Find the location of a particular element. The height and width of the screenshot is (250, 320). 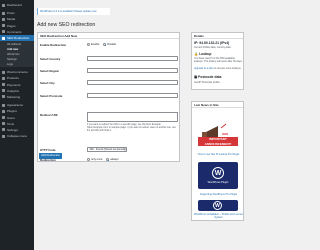

postcode-icon: ▣ is located at coordinates (196, 77).